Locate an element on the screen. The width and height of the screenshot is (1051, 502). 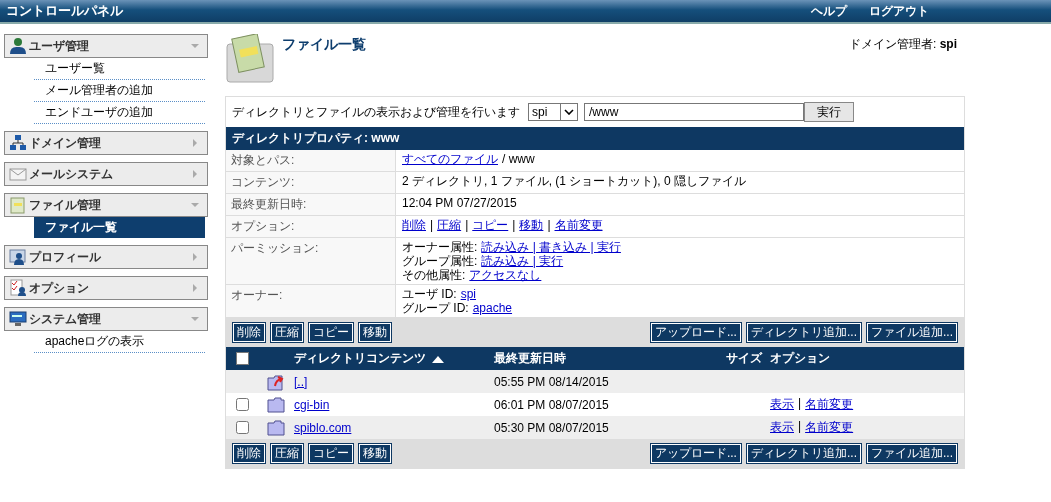
property-link: 削除 is located at coordinates (414, 225).